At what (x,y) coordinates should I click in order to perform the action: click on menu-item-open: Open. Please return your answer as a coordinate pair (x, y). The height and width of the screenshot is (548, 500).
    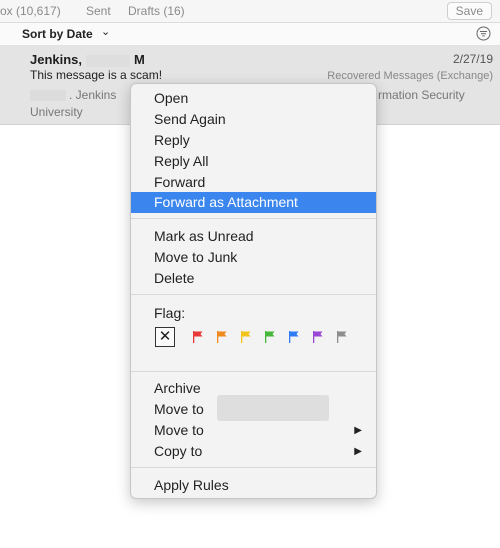
    Looking at the image, I should click on (253, 98).